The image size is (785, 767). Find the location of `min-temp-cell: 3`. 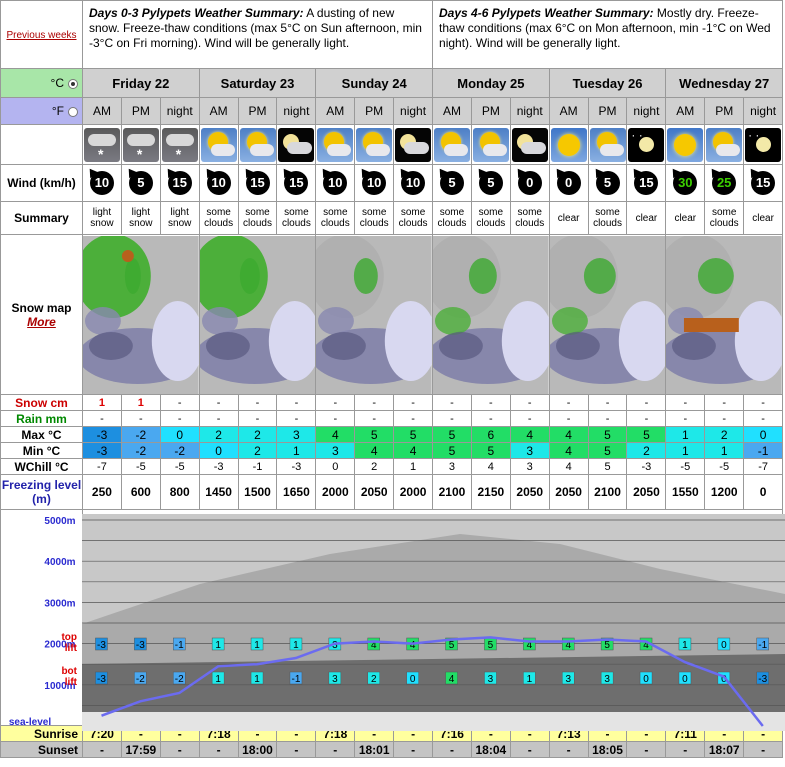

min-temp-cell: 3 is located at coordinates (529, 450).